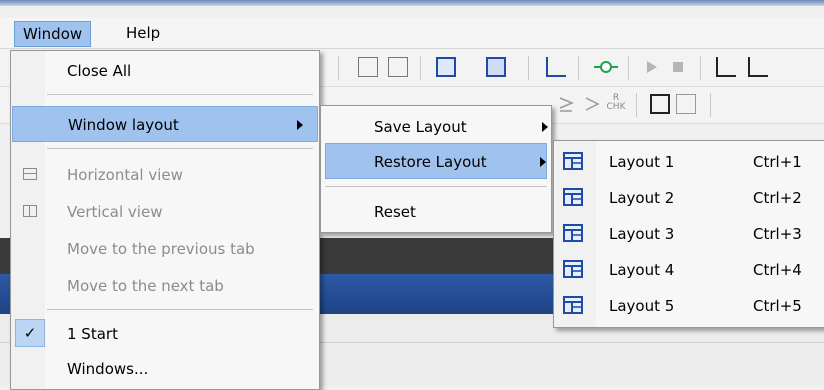 This screenshot has width=824, height=390. What do you see at coordinates (398, 67) in the screenshot?
I see `vertical-split-icon` at bounding box center [398, 67].